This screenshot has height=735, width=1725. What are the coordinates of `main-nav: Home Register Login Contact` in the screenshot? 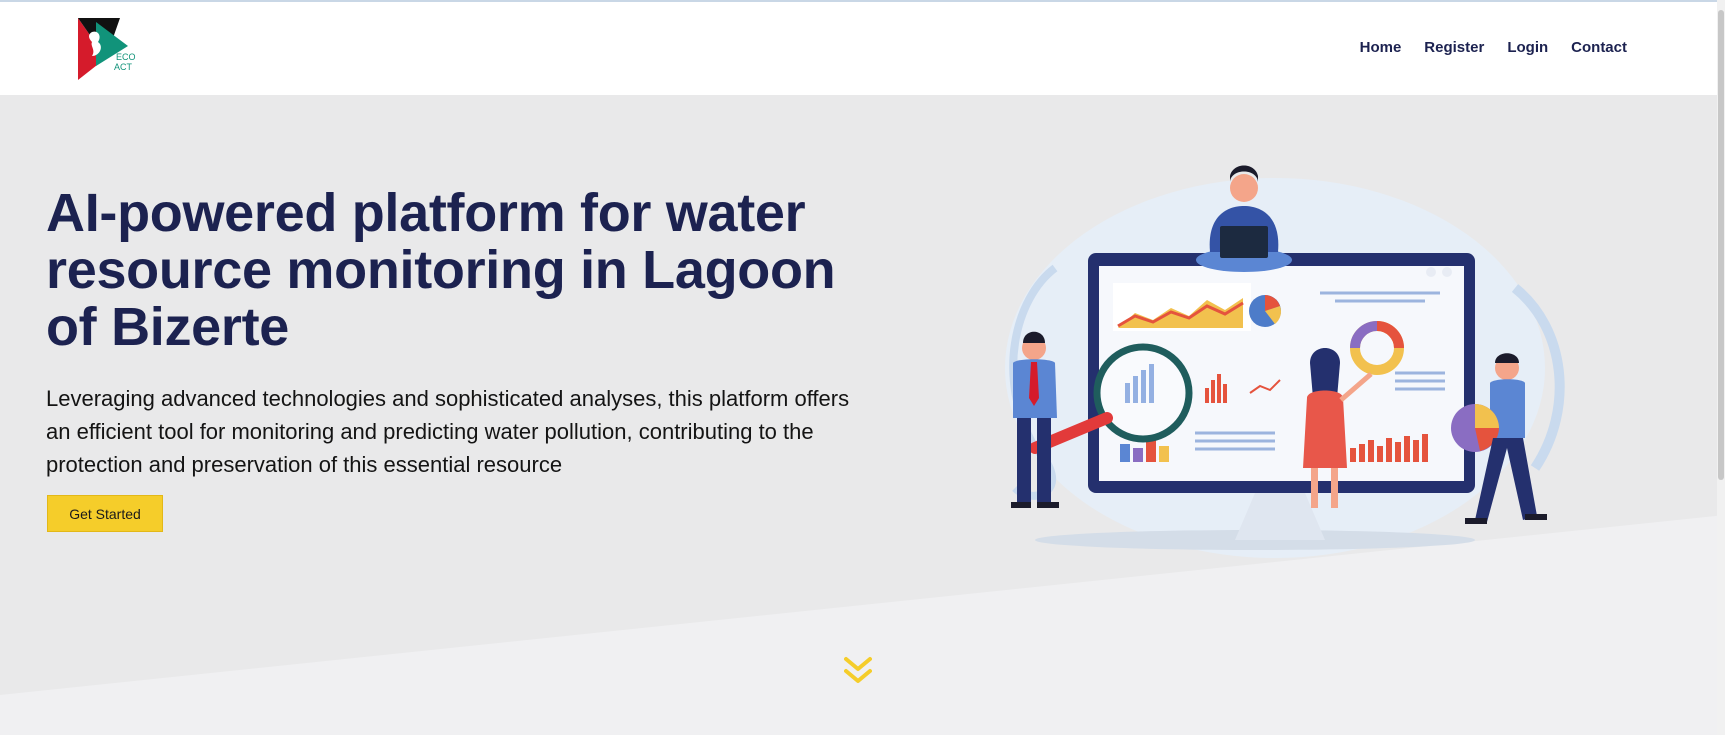 It's located at (1493, 47).